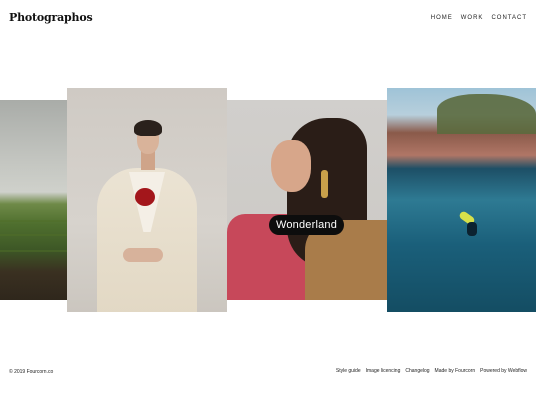 The width and height of the screenshot is (536, 400). What do you see at coordinates (348, 371) in the screenshot?
I see `footer-link-style-guide: Style guide` at bounding box center [348, 371].